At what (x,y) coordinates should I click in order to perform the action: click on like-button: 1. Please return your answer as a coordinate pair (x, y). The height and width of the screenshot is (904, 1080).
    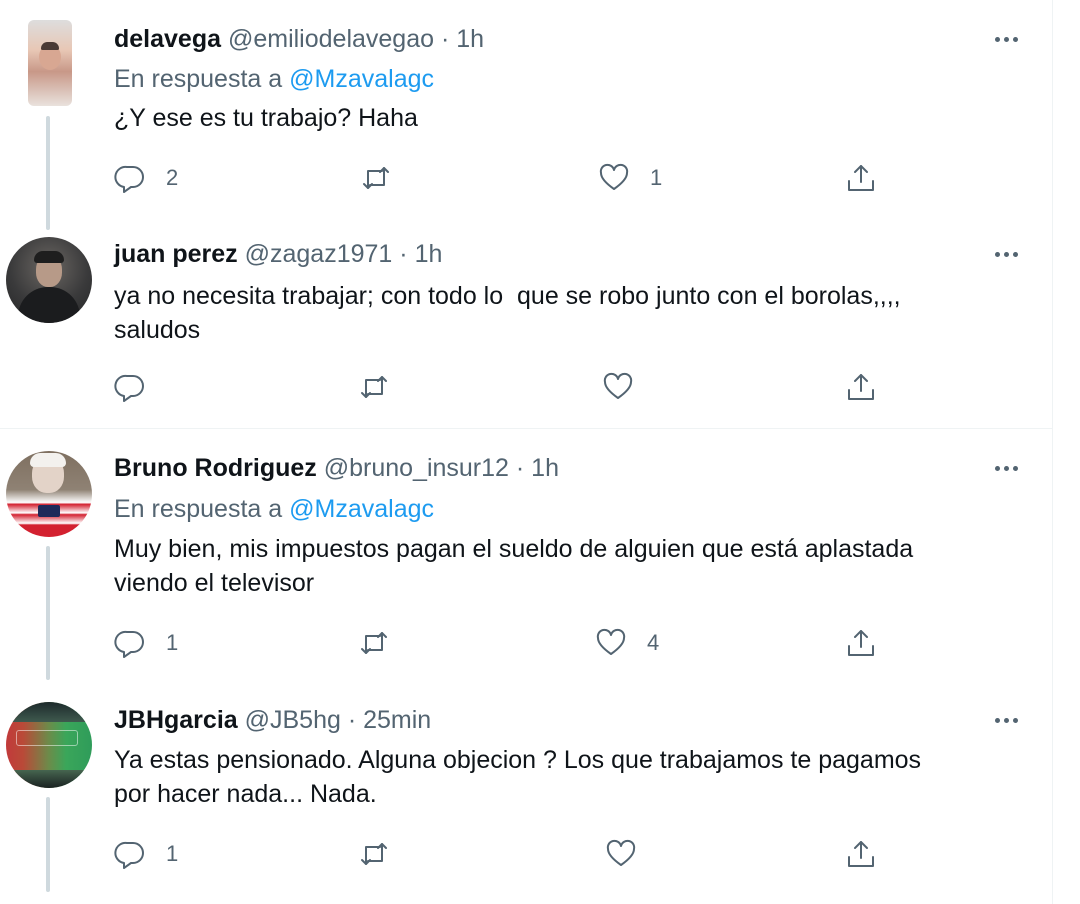
    Looking at the image, I should click on (630, 178).